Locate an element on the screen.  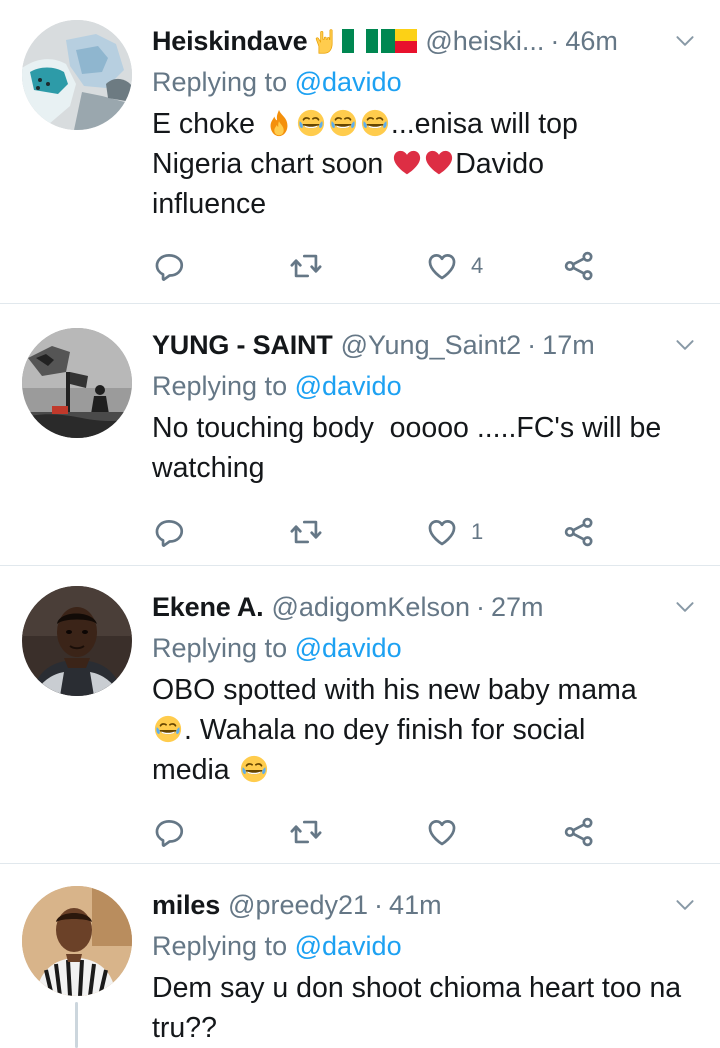
display-name: Ekene A. is located at coordinates (208, 607).